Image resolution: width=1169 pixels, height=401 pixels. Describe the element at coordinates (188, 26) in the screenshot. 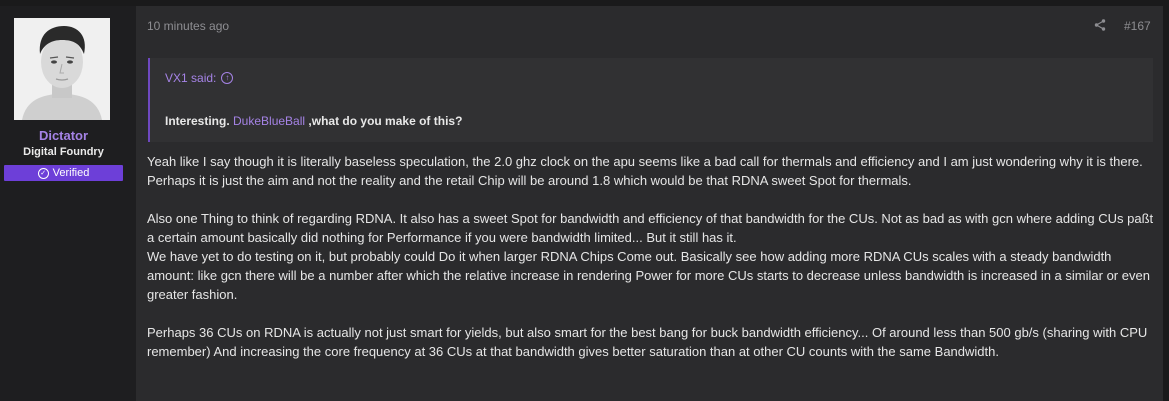

I see `post-timestamp: 10 minutes ago` at that location.